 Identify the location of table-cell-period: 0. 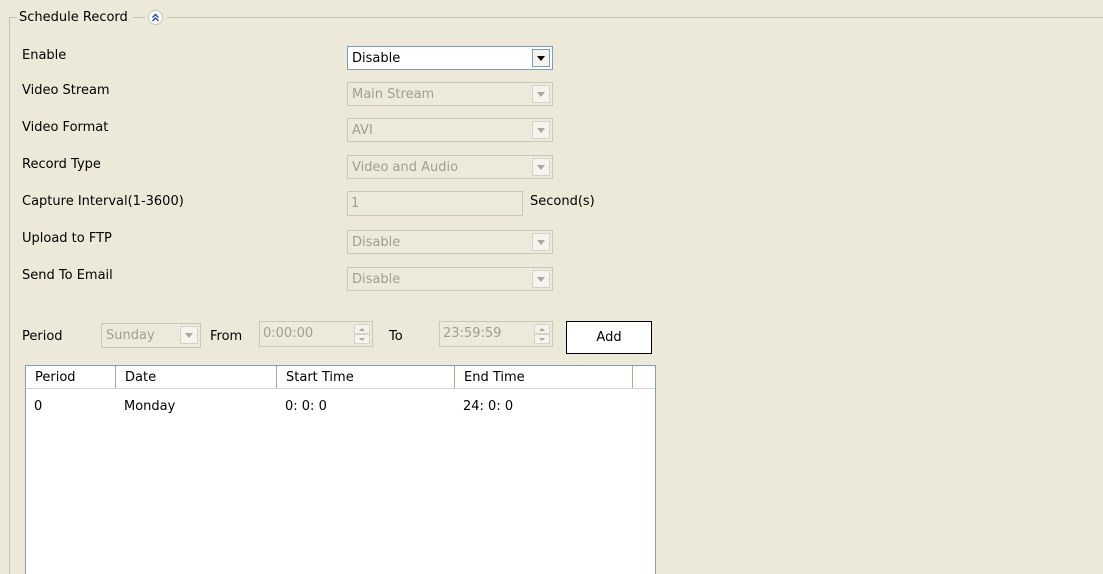
(38, 406).